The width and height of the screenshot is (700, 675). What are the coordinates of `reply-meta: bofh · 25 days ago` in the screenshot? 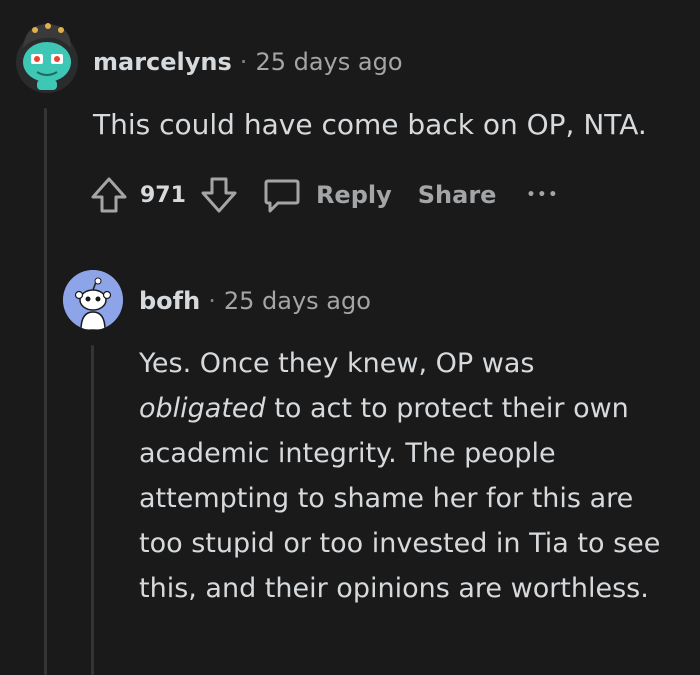 It's located at (255, 301).